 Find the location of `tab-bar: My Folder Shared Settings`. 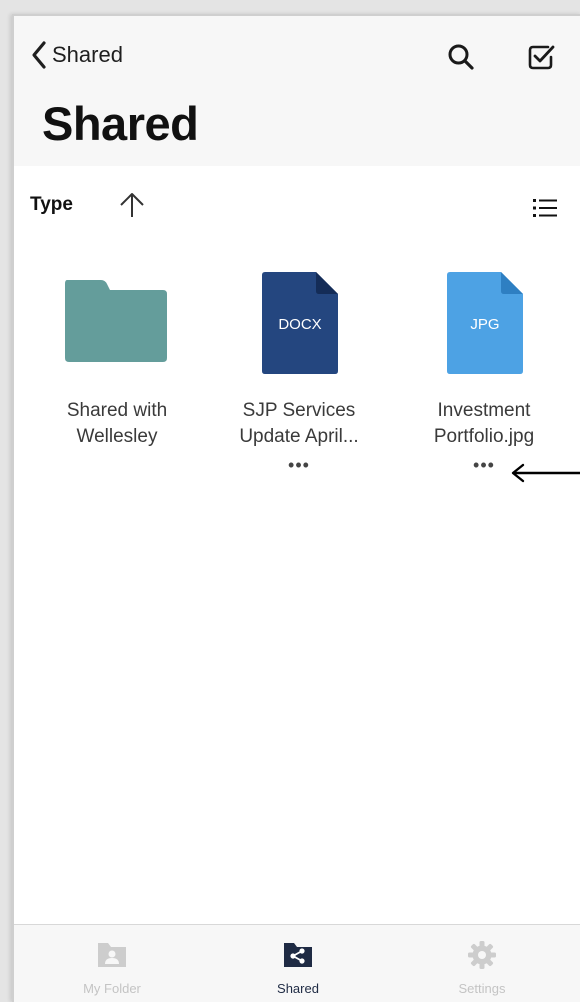

tab-bar: My Folder Shared Settings is located at coordinates (297, 963).